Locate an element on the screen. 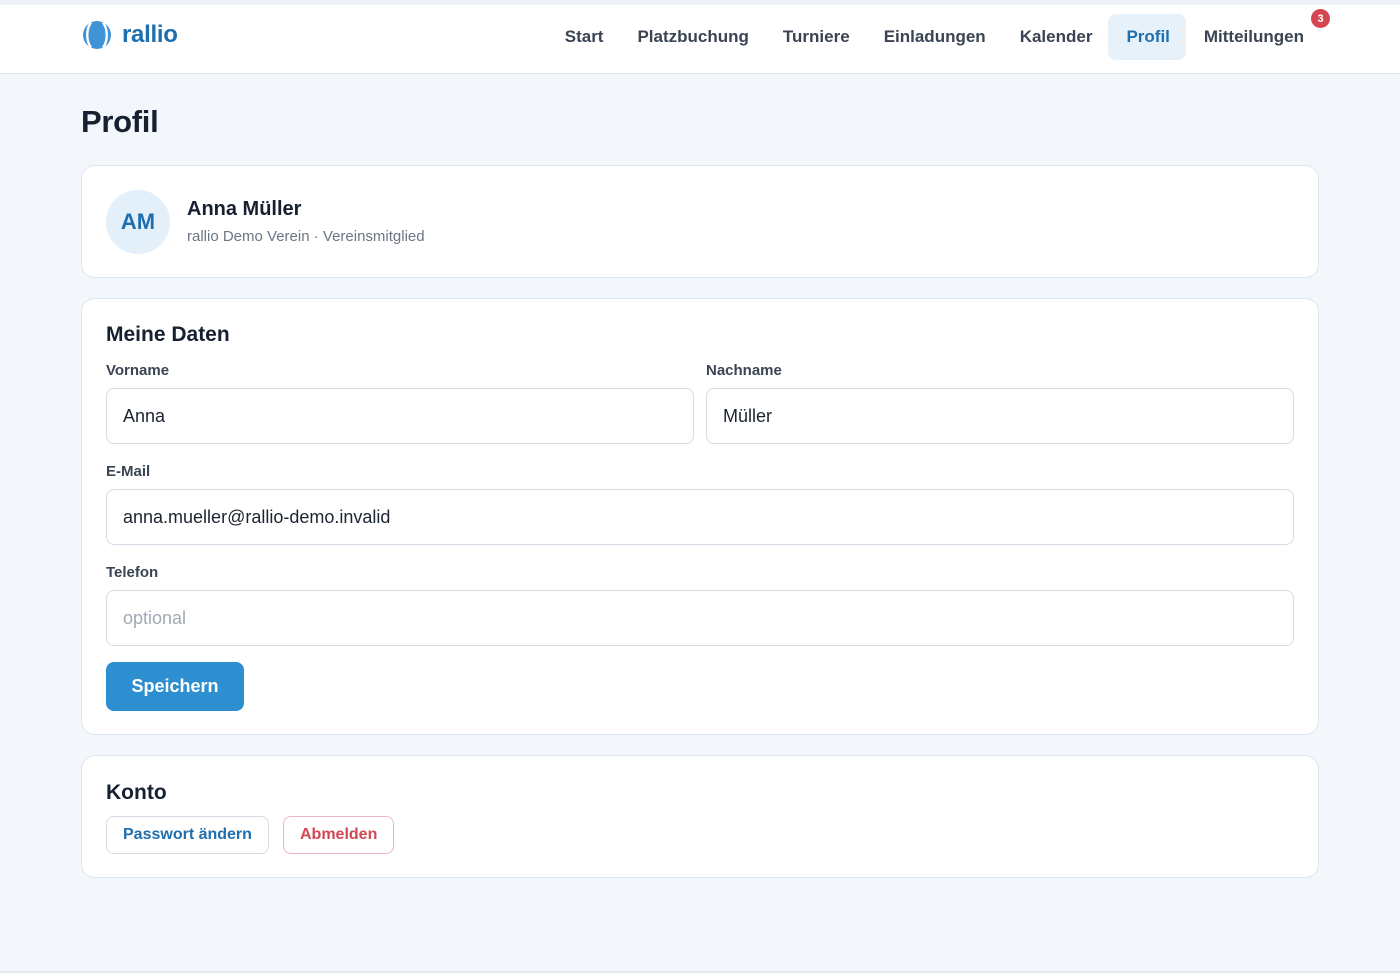  nav-item-label: Profil is located at coordinates (1148, 36).